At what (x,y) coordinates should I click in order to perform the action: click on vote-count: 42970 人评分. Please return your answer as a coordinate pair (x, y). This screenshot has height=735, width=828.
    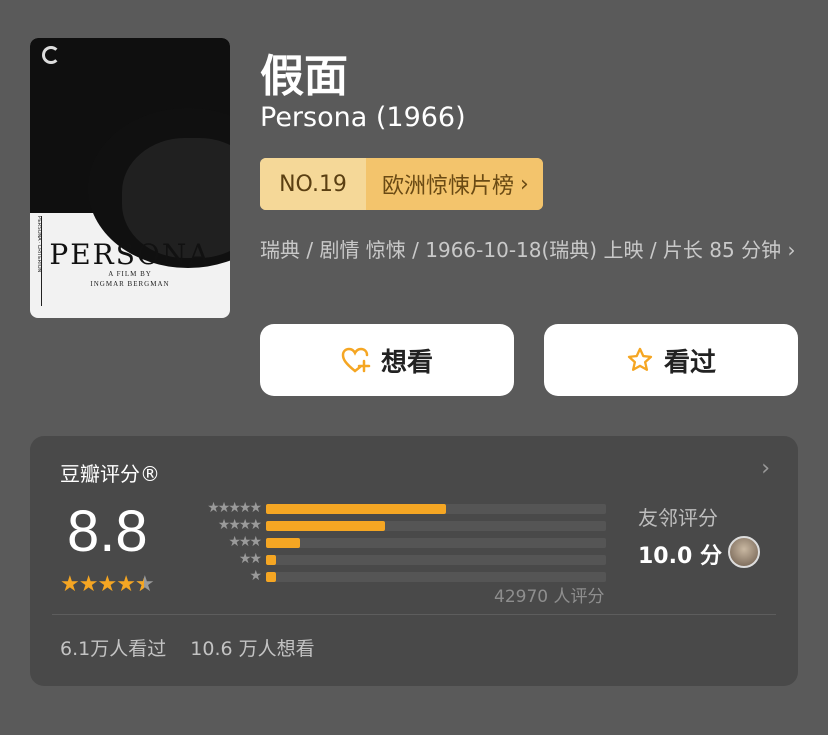
    Looking at the image, I should click on (549, 597).